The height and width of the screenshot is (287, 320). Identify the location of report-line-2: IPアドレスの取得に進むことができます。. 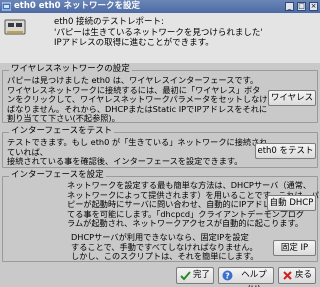
(134, 43).